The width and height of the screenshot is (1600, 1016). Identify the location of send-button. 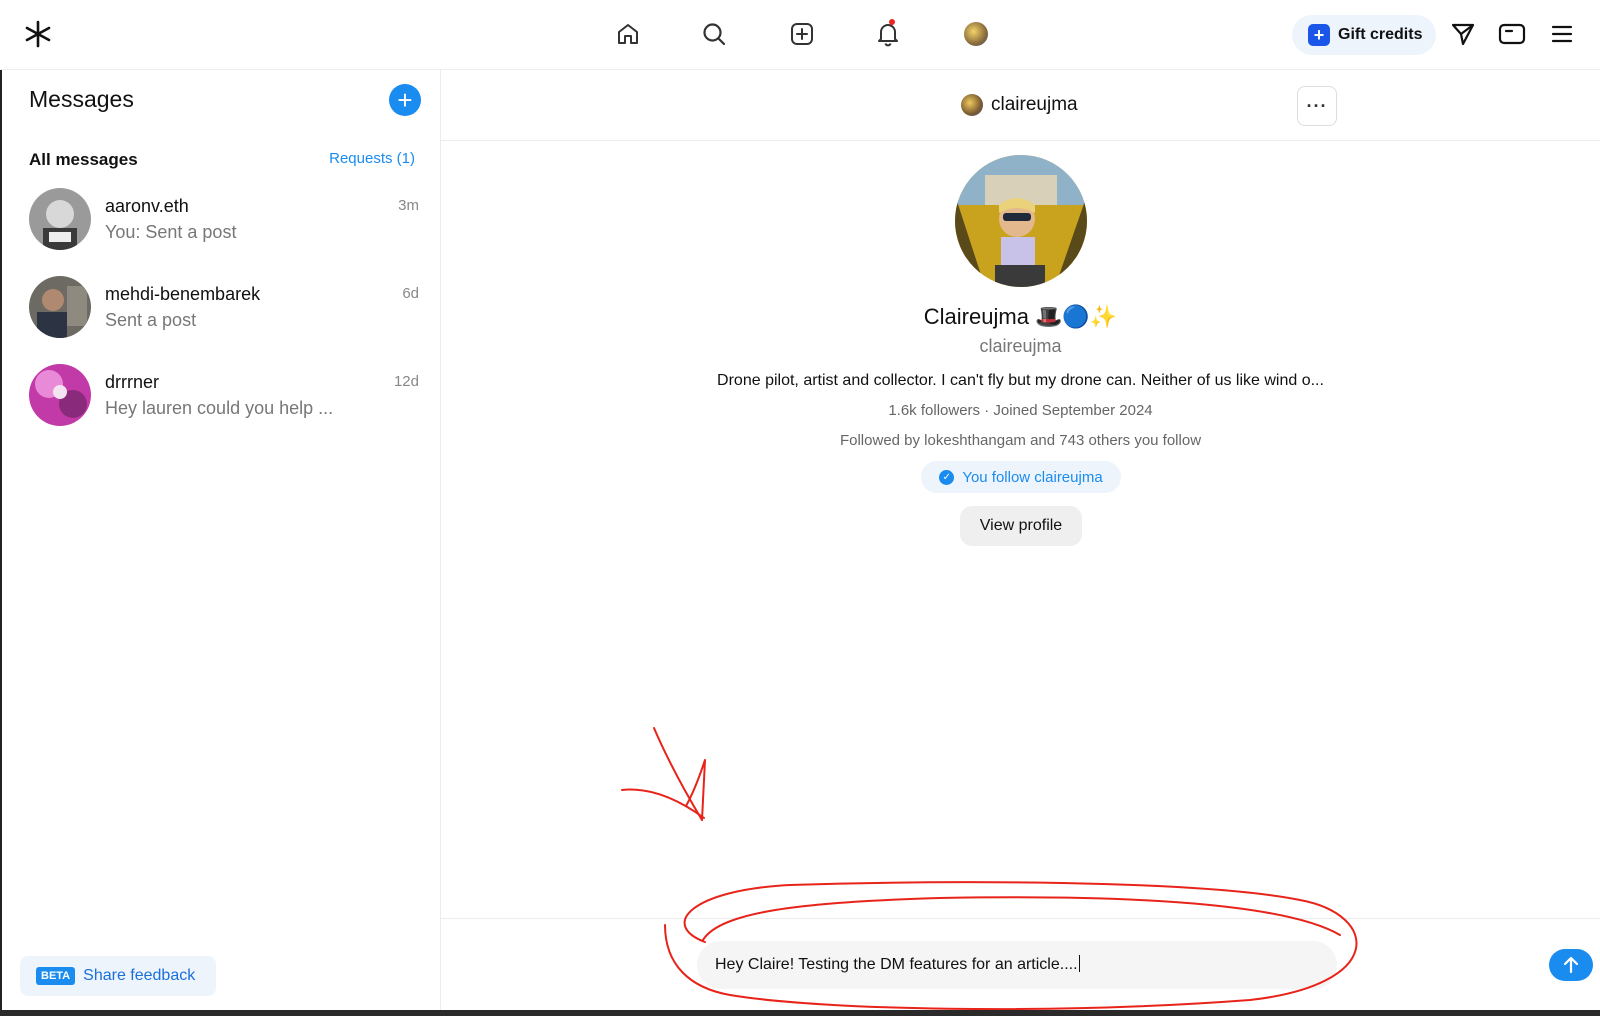
(1571, 965).